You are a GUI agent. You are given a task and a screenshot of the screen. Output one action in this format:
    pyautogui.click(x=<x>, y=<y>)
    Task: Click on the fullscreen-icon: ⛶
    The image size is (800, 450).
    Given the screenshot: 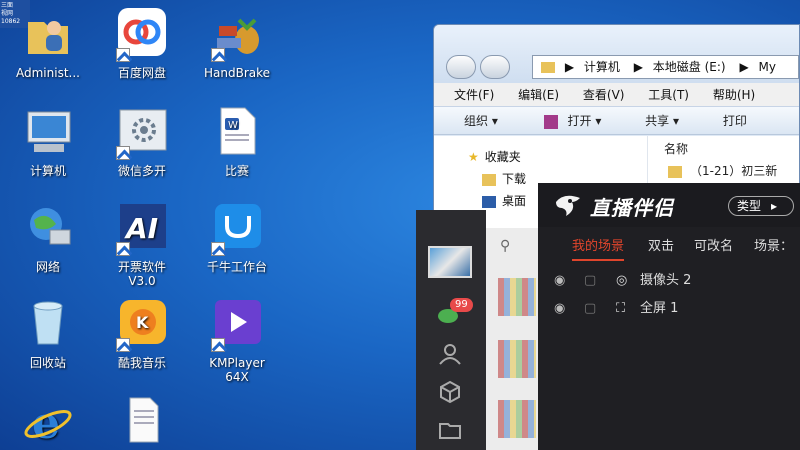 What is the action you would take?
    pyautogui.click(x=621, y=308)
    